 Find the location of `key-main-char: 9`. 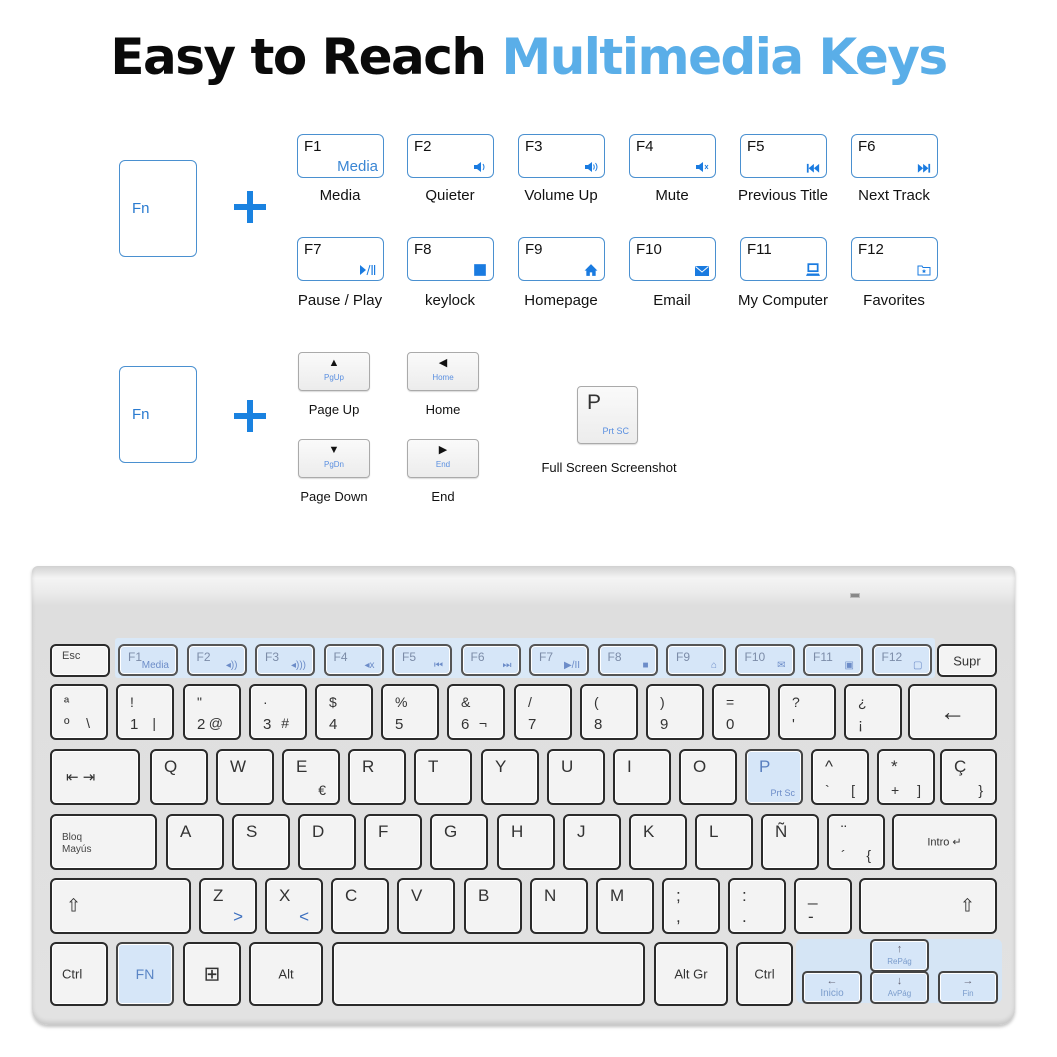

key-main-char: 9 is located at coordinates (664, 724).